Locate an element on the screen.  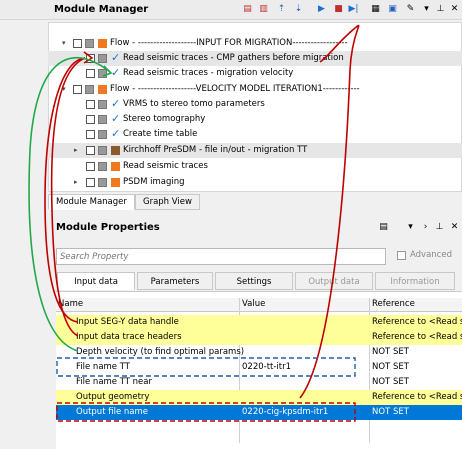
tab-output-data: Output data is located at coordinates (334, 281).